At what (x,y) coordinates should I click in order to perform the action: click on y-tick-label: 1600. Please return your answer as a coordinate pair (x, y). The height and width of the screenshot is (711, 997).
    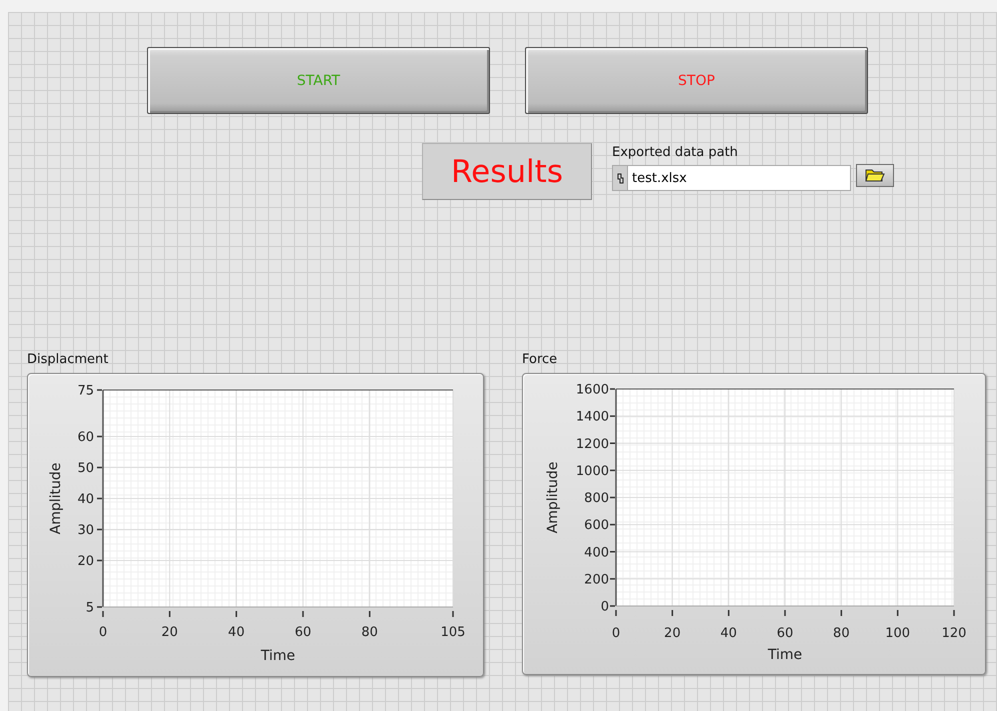
    Looking at the image, I should click on (592, 390).